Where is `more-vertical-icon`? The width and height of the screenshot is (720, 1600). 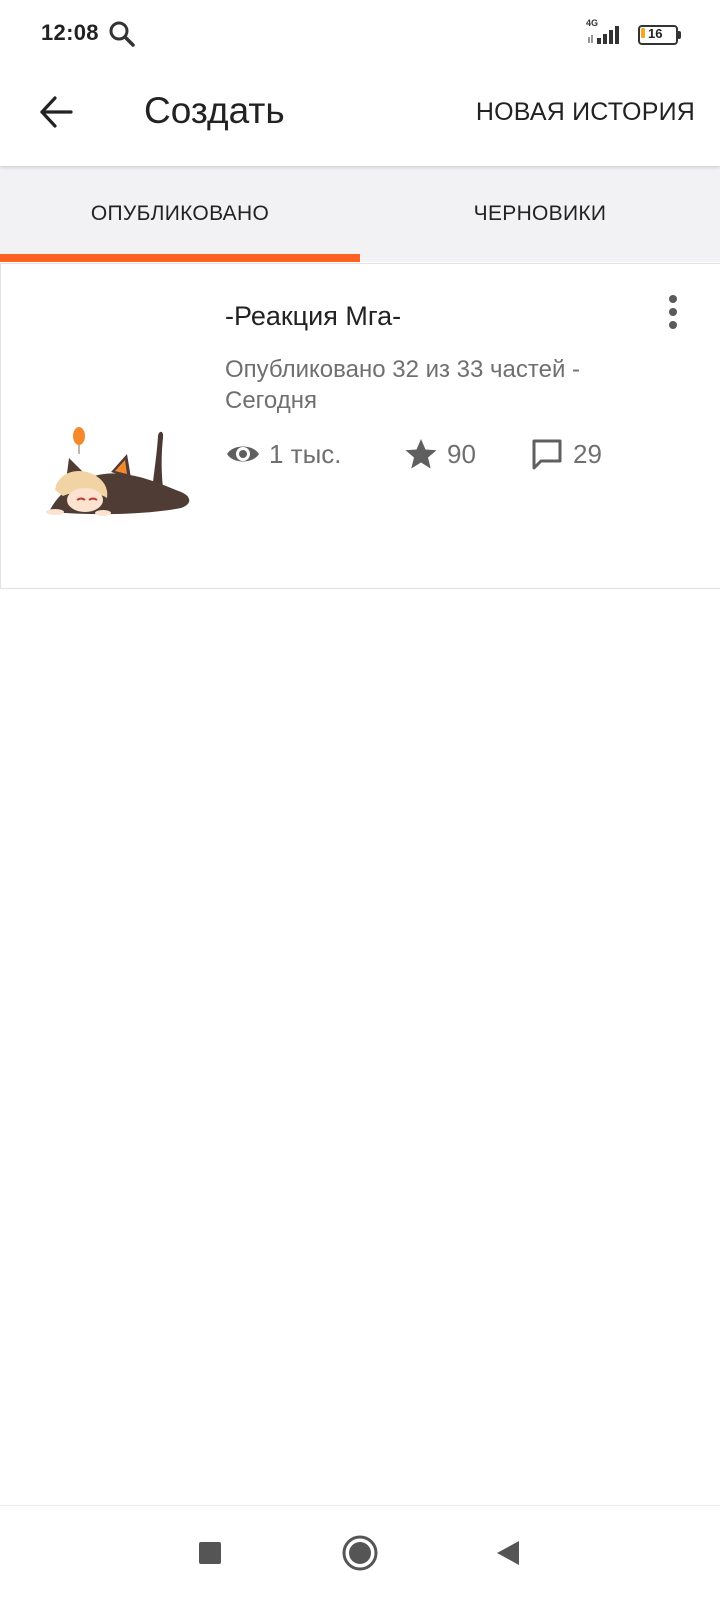 more-vertical-icon is located at coordinates (673, 312).